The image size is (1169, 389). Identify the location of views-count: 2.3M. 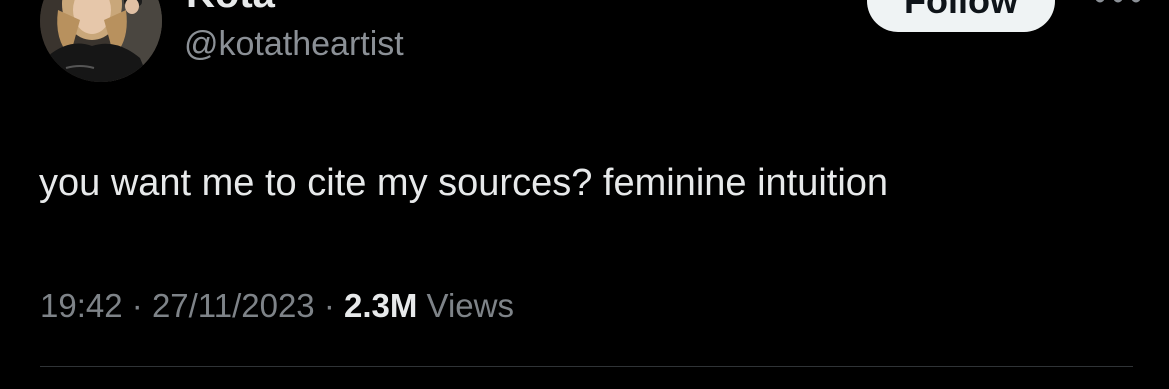
(380, 305).